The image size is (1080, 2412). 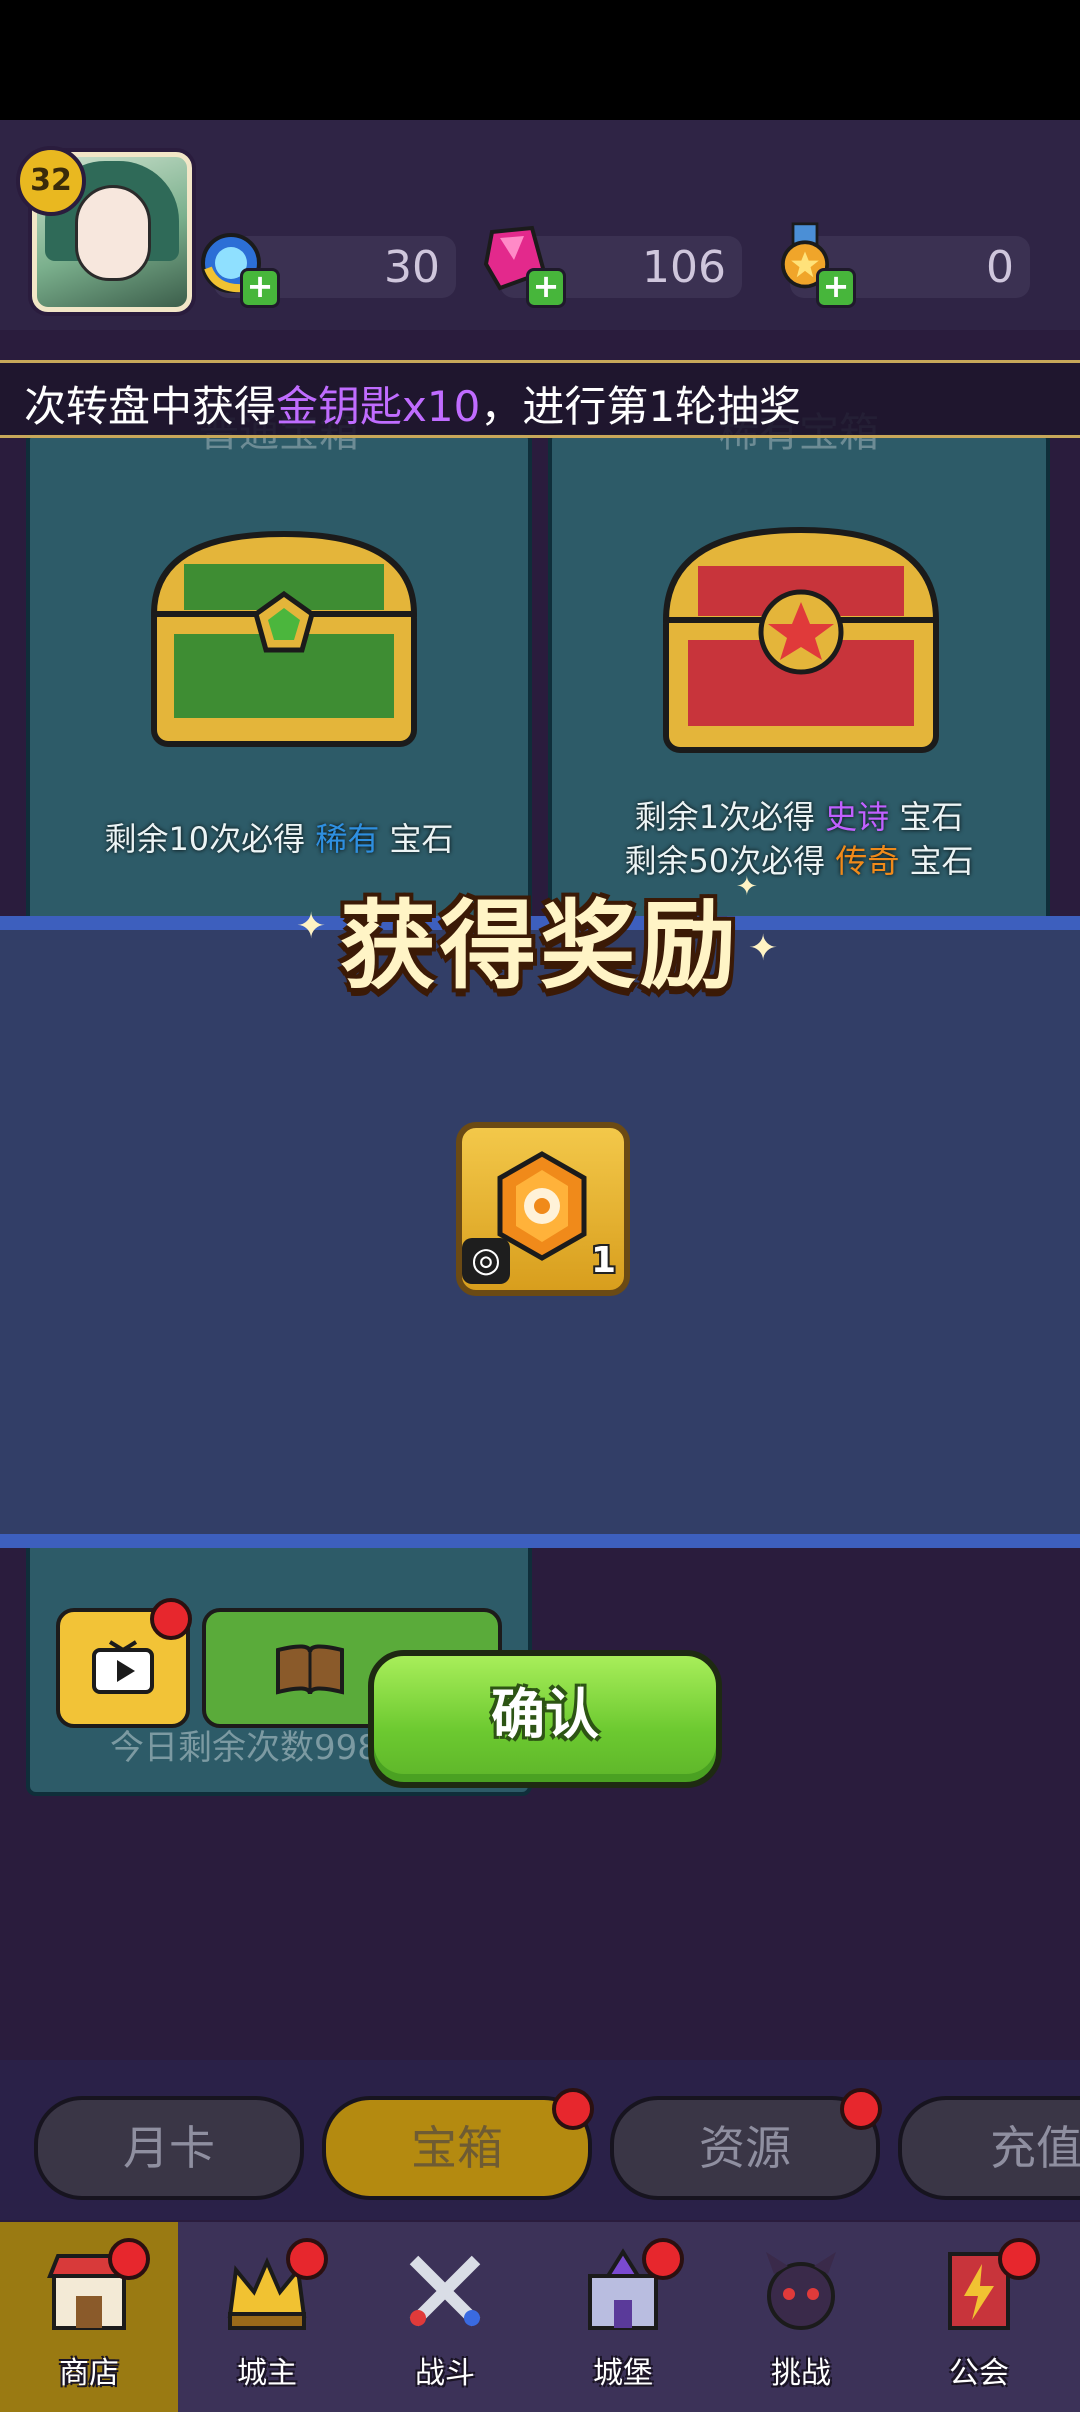 I want to click on key-count: 30, so click(x=412, y=267).